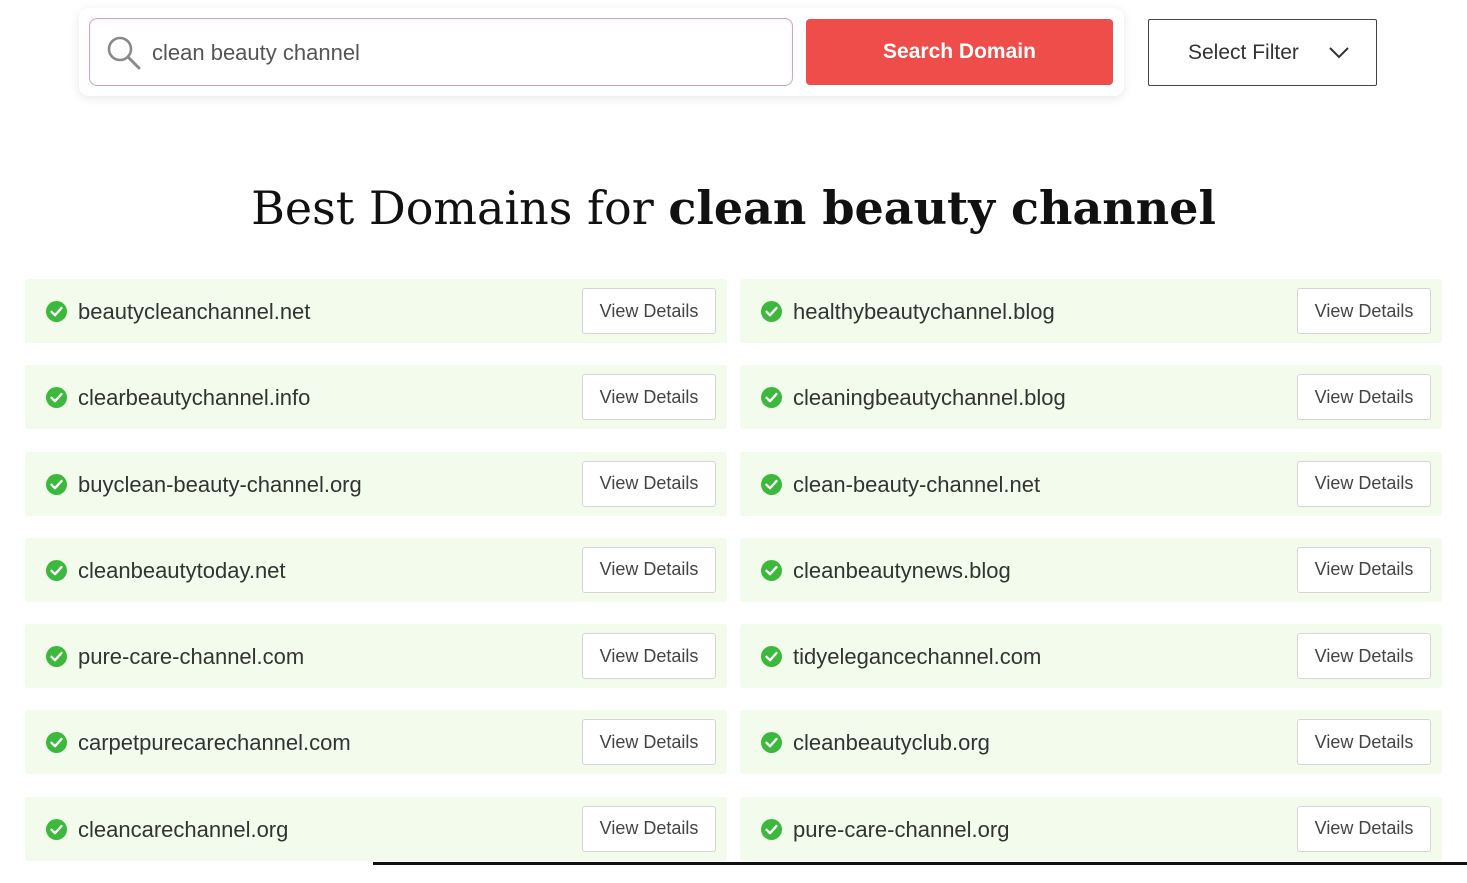 This screenshot has width=1467, height=883. What do you see at coordinates (220, 484) in the screenshot?
I see `domain-name: buyclean-beauty-channel.org` at bounding box center [220, 484].